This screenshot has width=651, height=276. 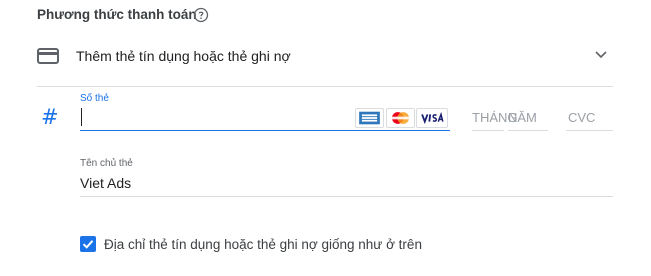 I want to click on help-circle-icon, so click(x=201, y=15).